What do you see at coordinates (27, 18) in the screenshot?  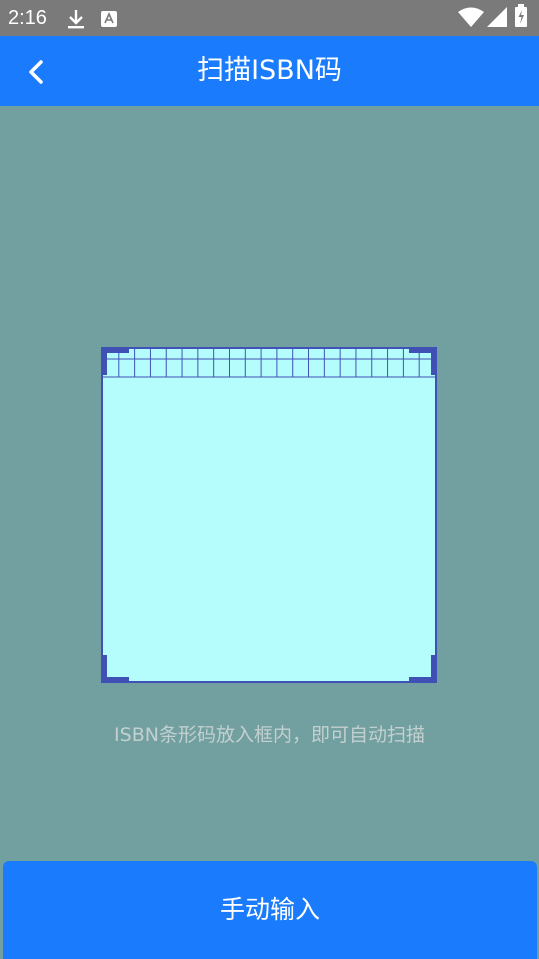 I see `status-time: 2:16` at bounding box center [27, 18].